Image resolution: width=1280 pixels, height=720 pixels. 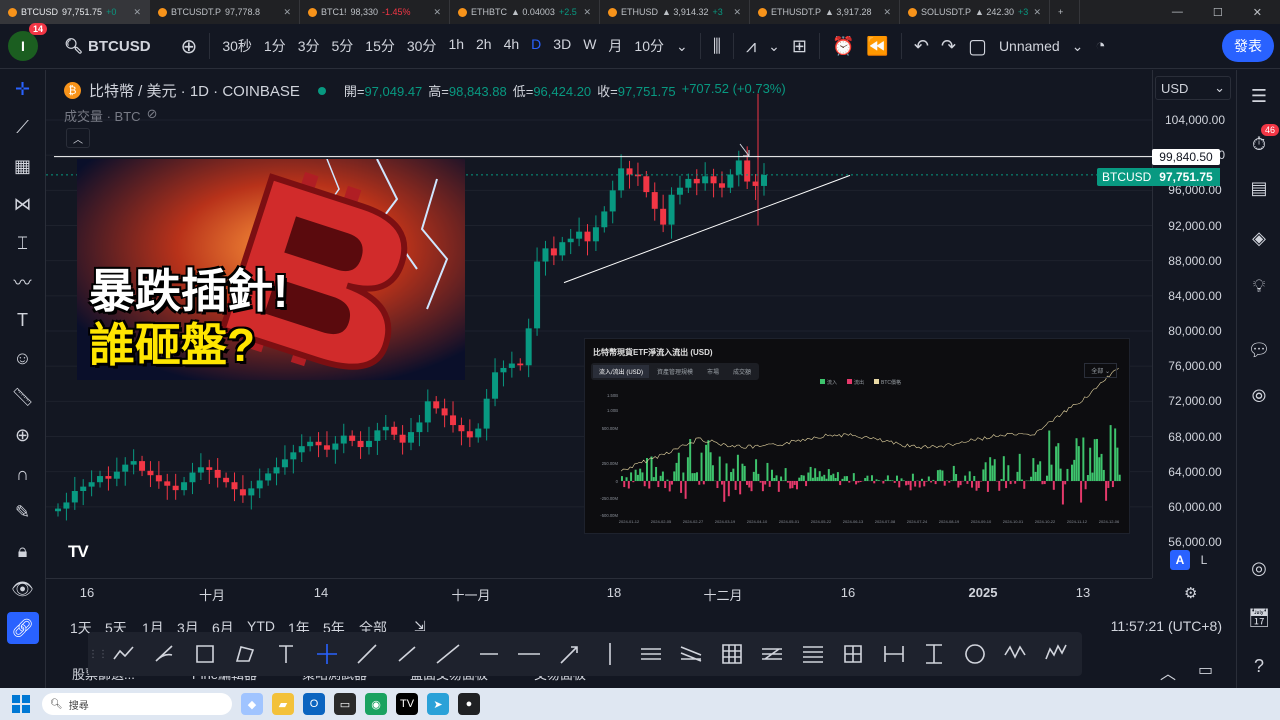 I want to click on text-tool-icon: T, so click(x=23, y=320).